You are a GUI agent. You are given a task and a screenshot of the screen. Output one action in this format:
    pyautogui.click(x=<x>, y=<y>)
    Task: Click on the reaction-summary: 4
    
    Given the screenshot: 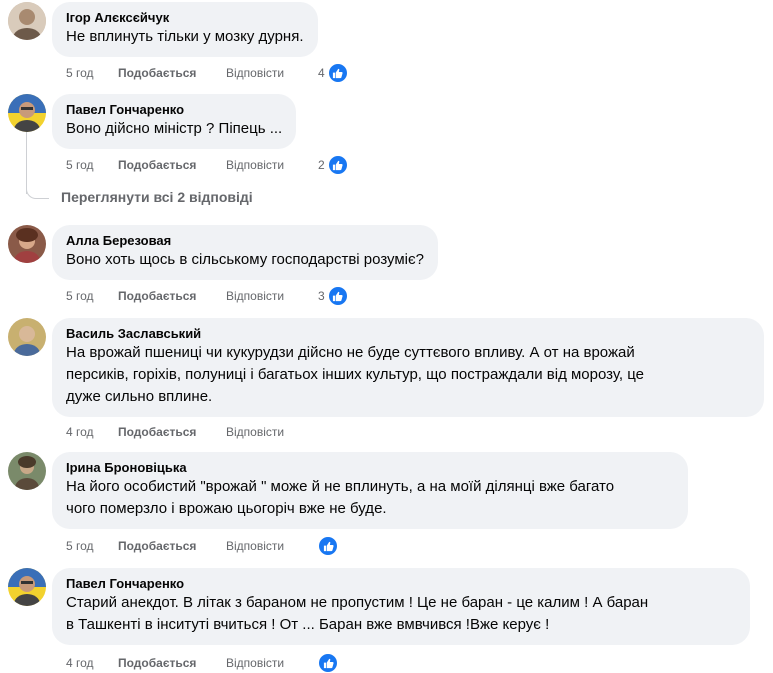 What is the action you would take?
    pyautogui.click(x=333, y=73)
    